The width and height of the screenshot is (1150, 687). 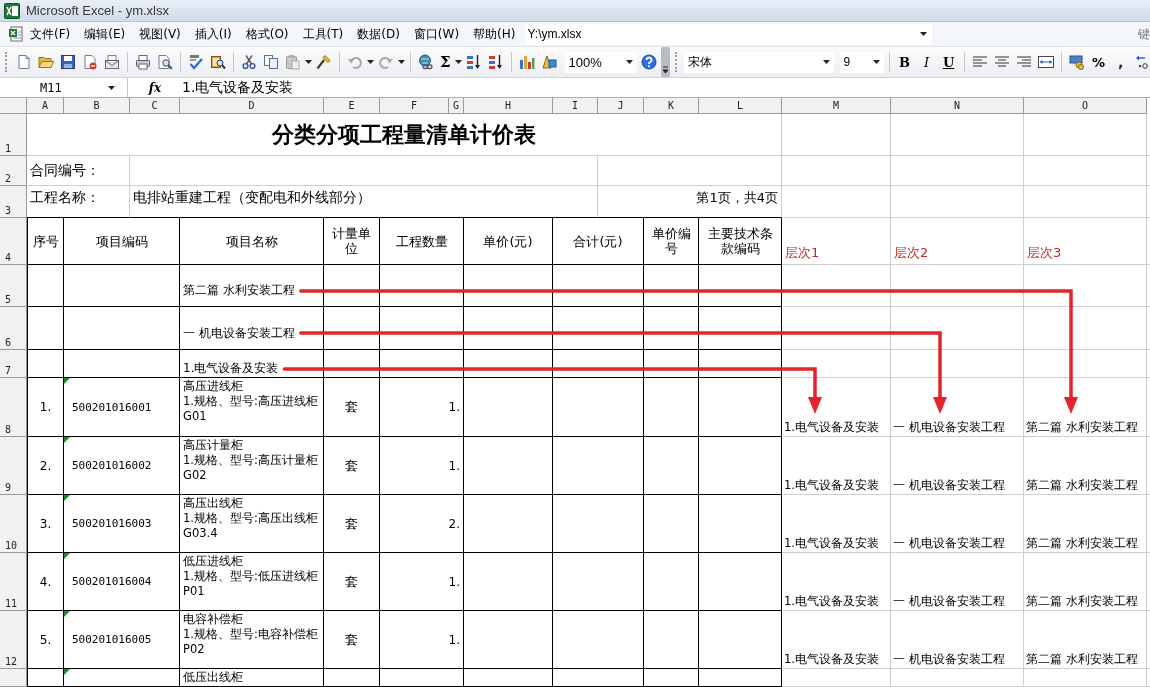 I want to click on number-format-button: ,, so click(x=1120, y=62).